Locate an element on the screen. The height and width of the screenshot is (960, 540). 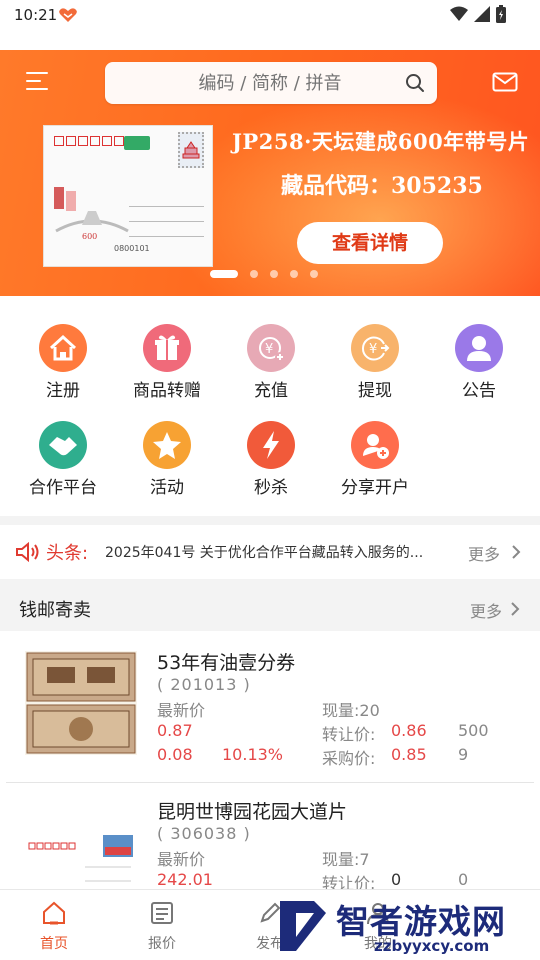
search-icon is located at coordinates (415, 83).